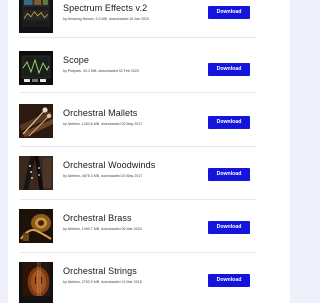  I want to click on brass-thumbnail-icon, so click(36, 226).